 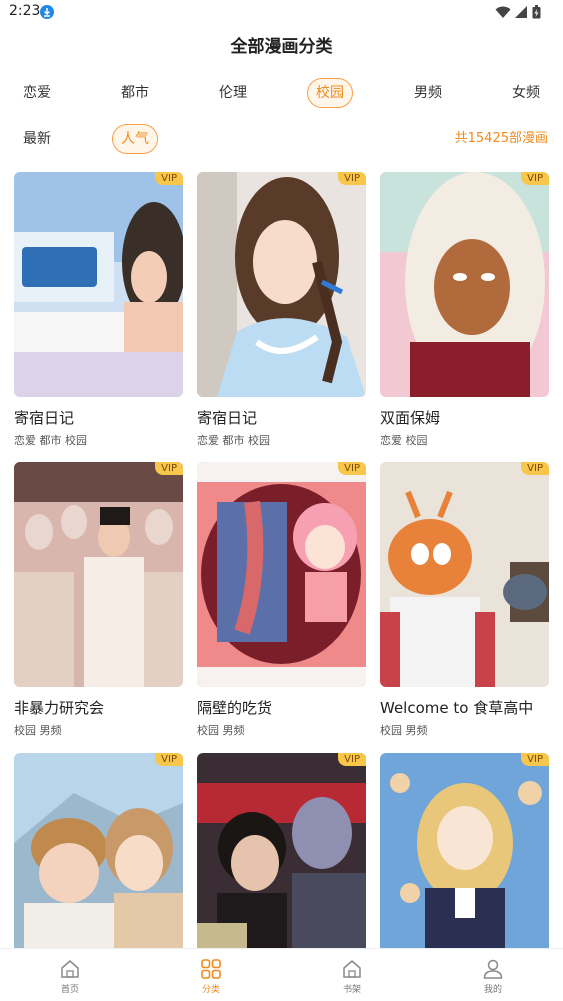 What do you see at coordinates (47, 12) in the screenshot?
I see `download-icon` at bounding box center [47, 12].